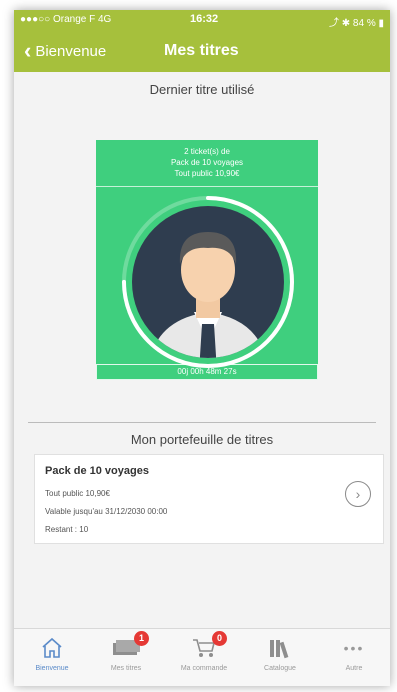 This screenshot has width=397, height=692. Describe the element at coordinates (77, 493) in the screenshot. I see `wallet-ticket-price: Tout public 10,90€` at that location.